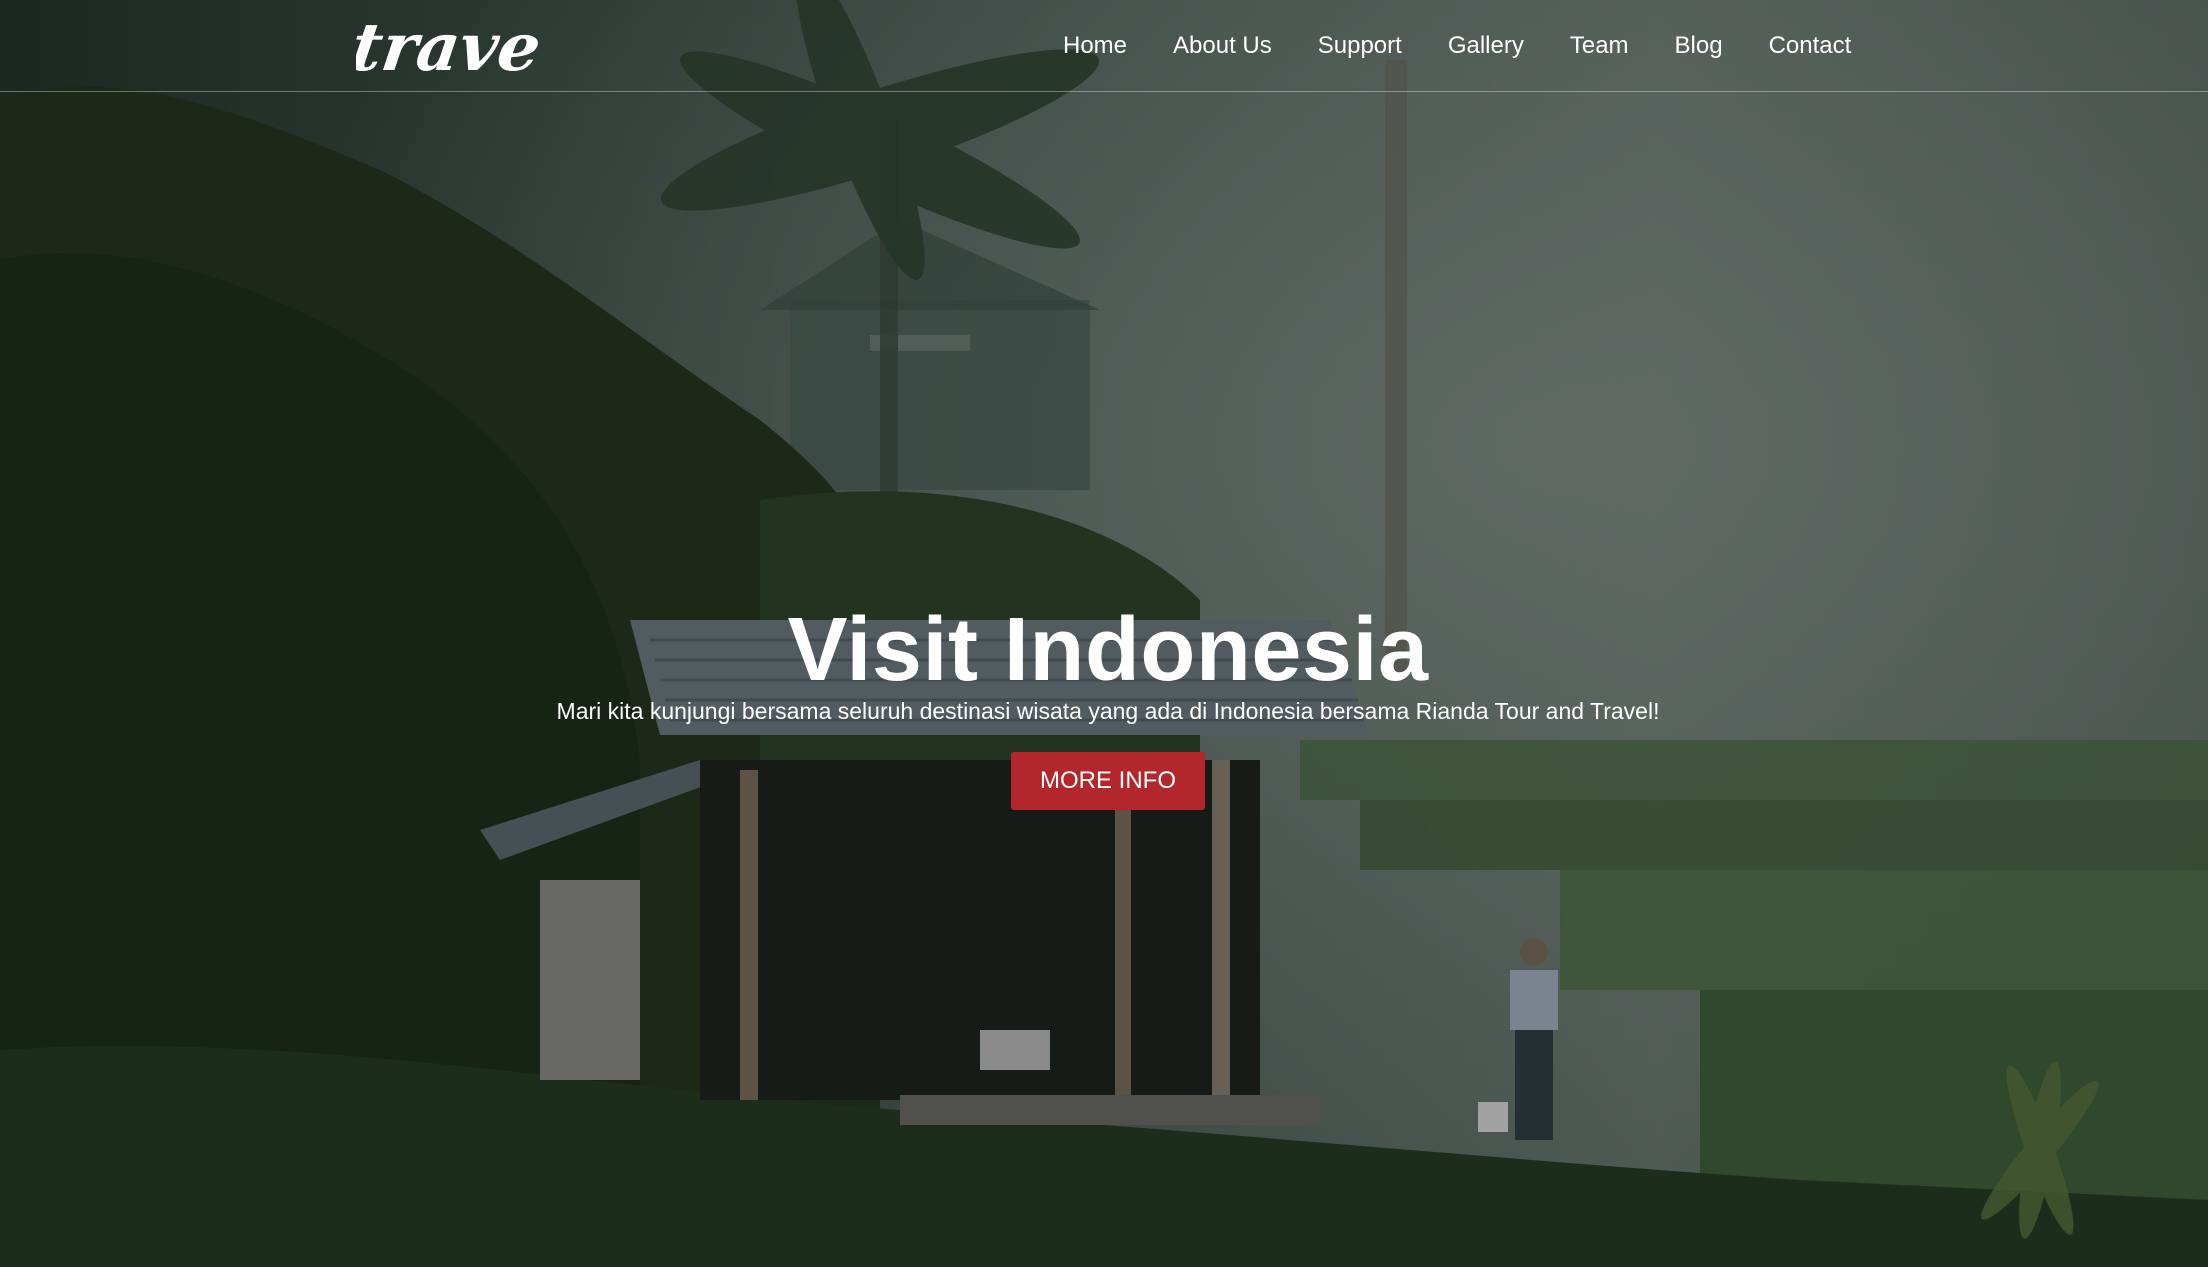 The image size is (2208, 1267). Describe the element at coordinates (1486, 46) in the screenshot. I see `nav-item-gallery: Gallery` at that location.